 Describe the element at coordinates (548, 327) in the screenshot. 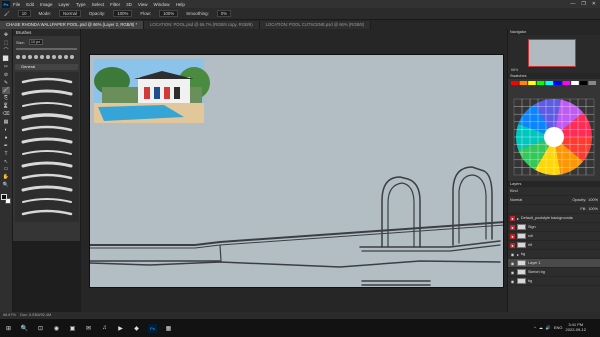

I see `volume-icon: 🔊` at that location.